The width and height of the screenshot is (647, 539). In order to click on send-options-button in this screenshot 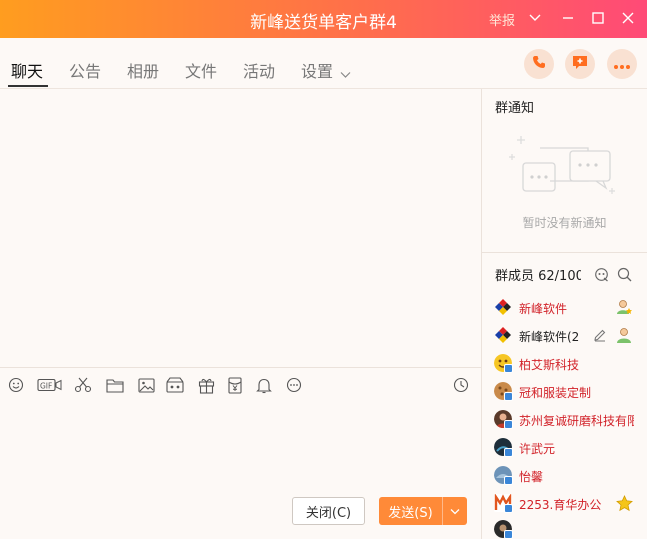, I will do `click(455, 511)`.